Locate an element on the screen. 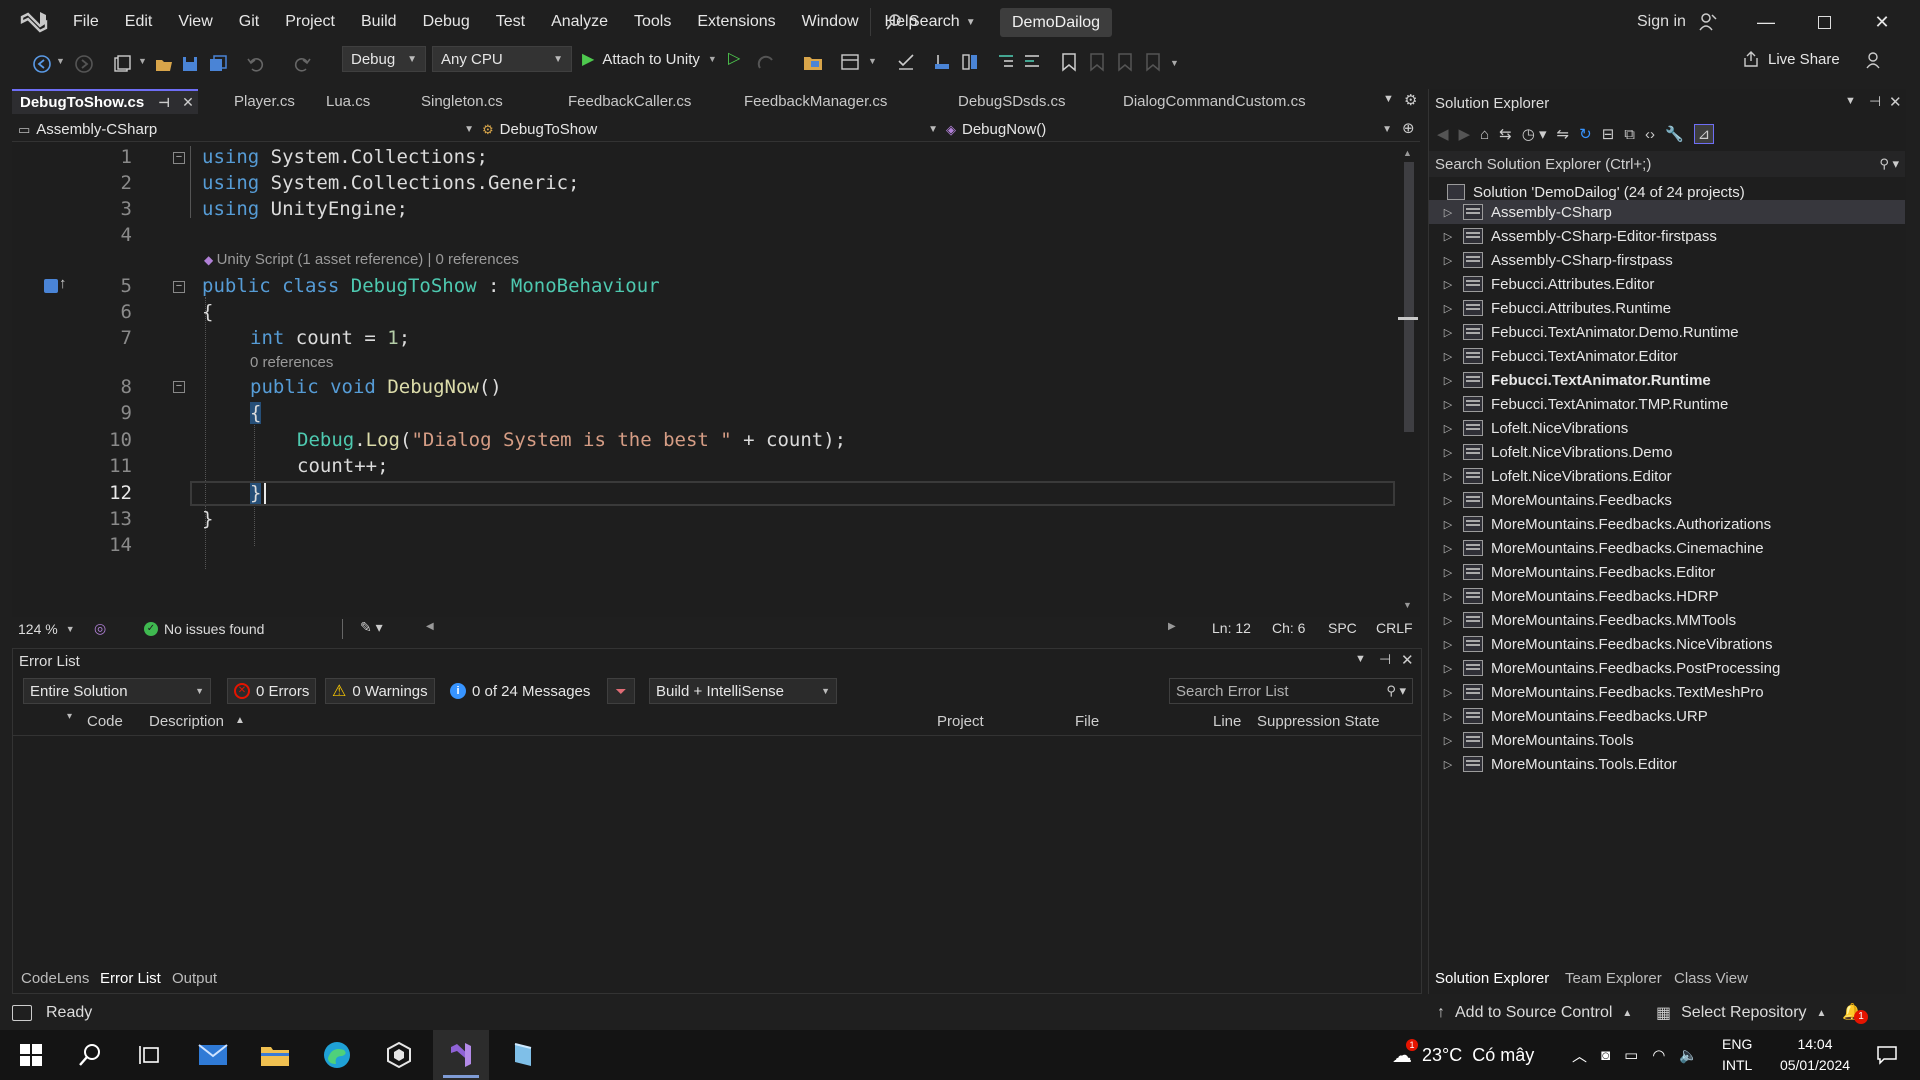  unity-hub-button is located at coordinates (399, 1055).